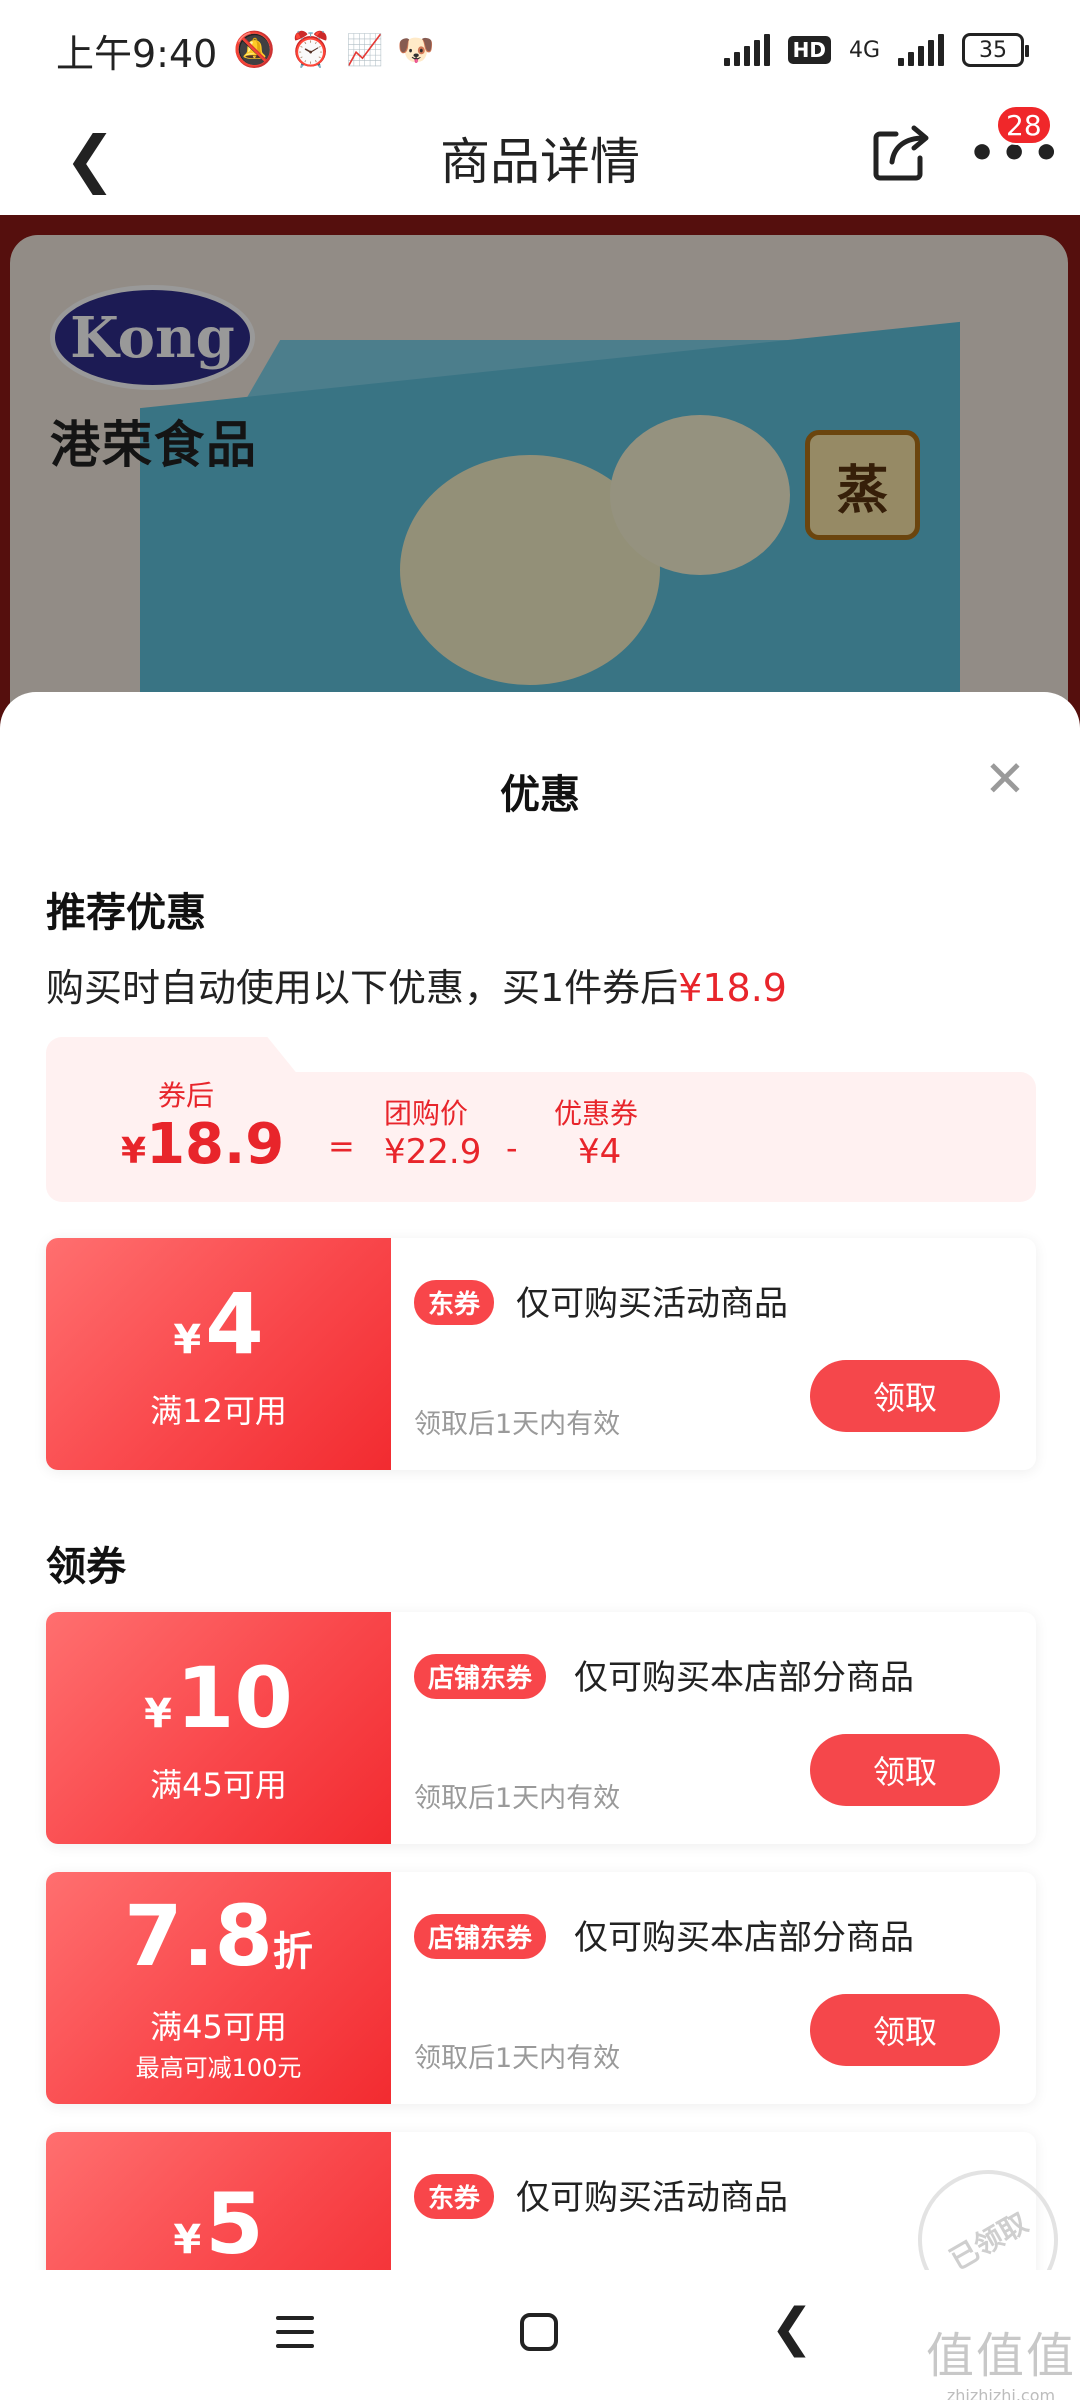  What do you see at coordinates (218, 1411) in the screenshot?
I see `coupon-condition: 满12可用` at bounding box center [218, 1411].